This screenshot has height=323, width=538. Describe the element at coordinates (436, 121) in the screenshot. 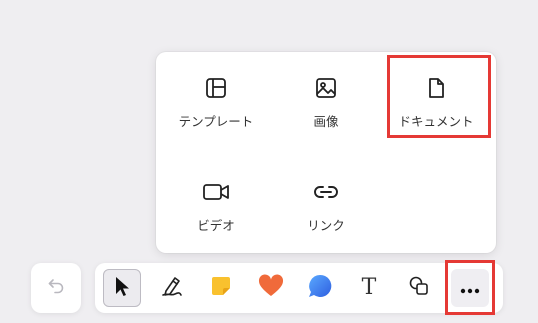

I see `menu-item-label: ドキュメント` at that location.